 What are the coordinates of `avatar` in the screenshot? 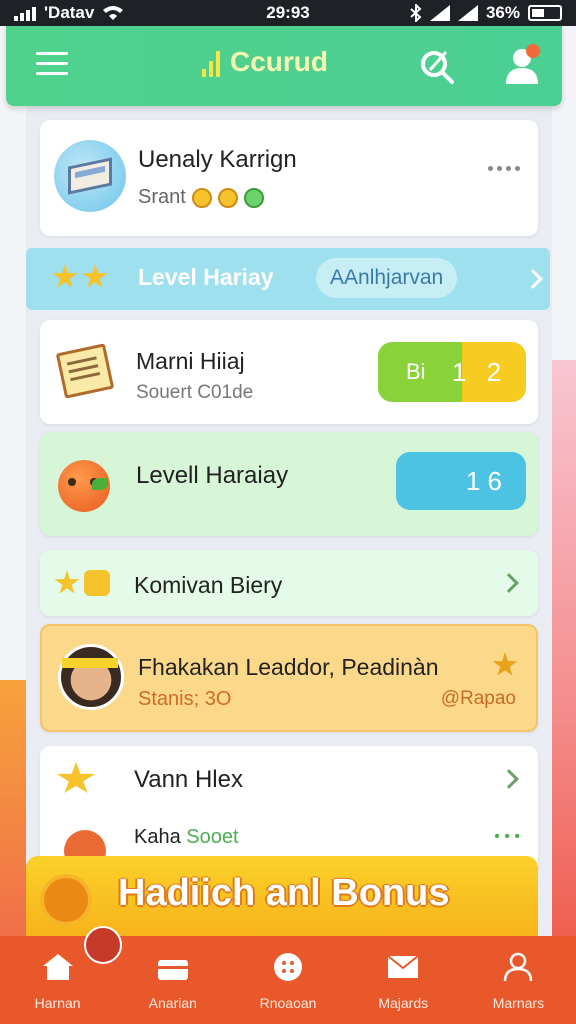 It's located at (91, 677).